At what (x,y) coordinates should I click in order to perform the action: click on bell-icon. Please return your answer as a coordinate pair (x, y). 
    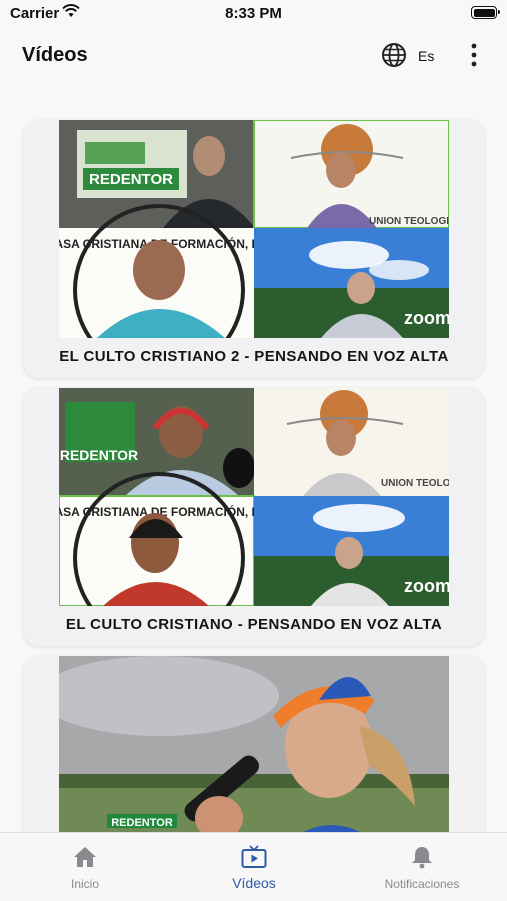
    Looking at the image, I should click on (422, 858).